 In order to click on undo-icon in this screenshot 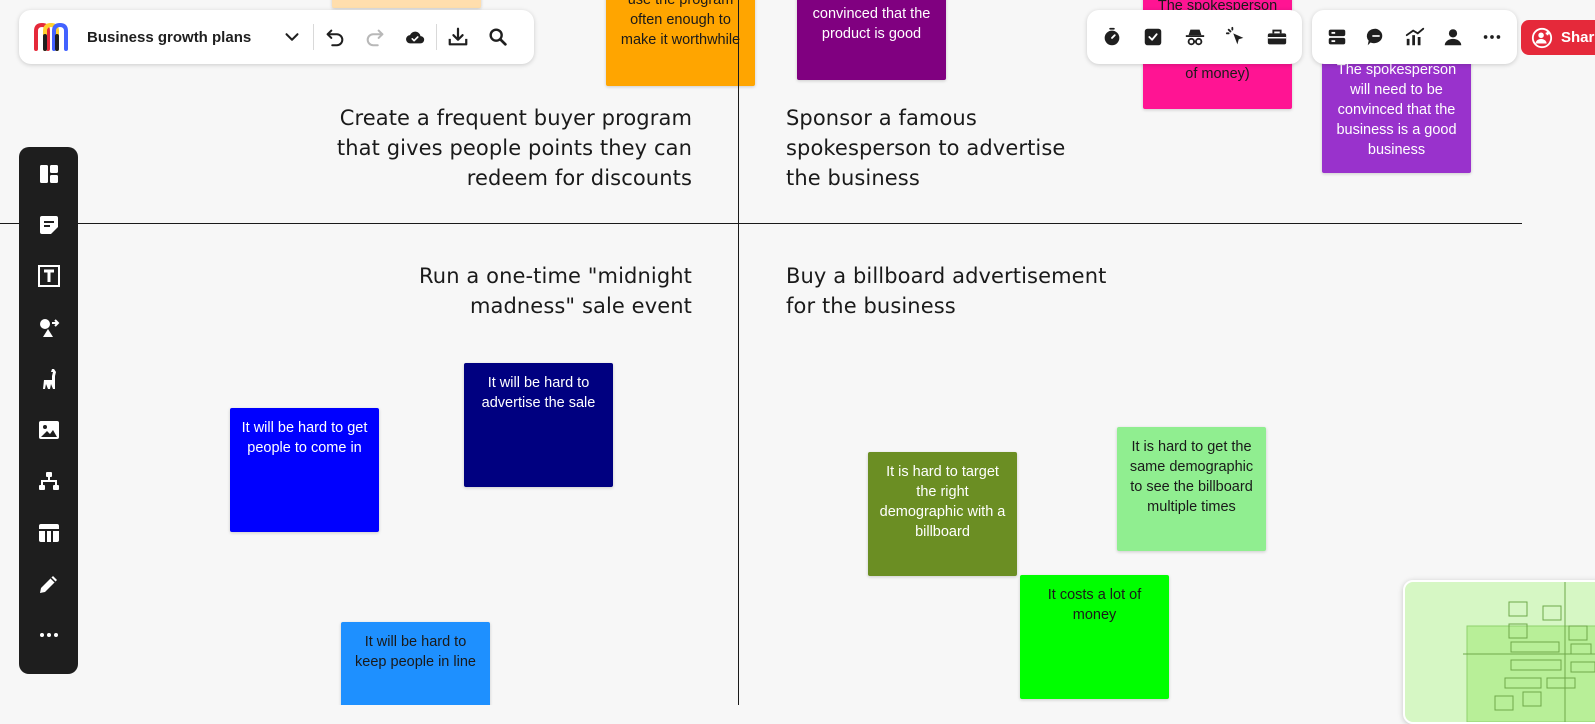, I will do `click(335, 37)`.